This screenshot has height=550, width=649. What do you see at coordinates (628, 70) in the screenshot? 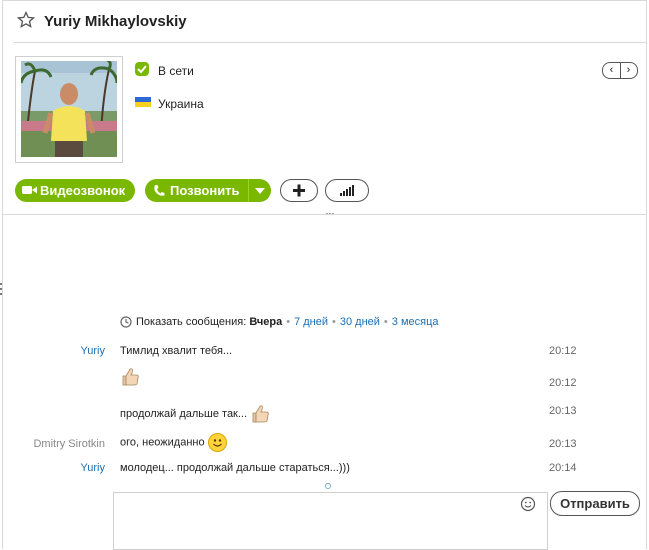
I see `next-button: ›` at bounding box center [628, 70].